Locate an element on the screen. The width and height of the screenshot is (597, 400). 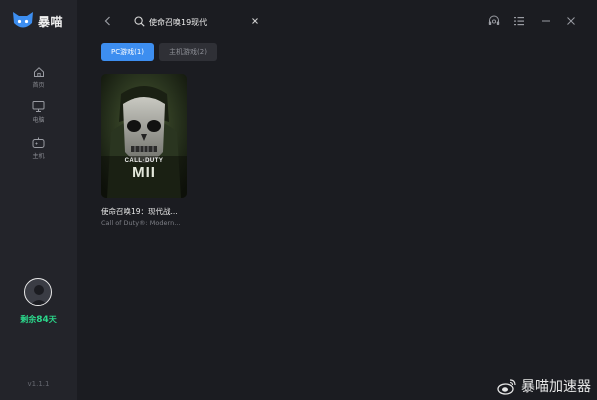
search-box is located at coordinates (197, 22).